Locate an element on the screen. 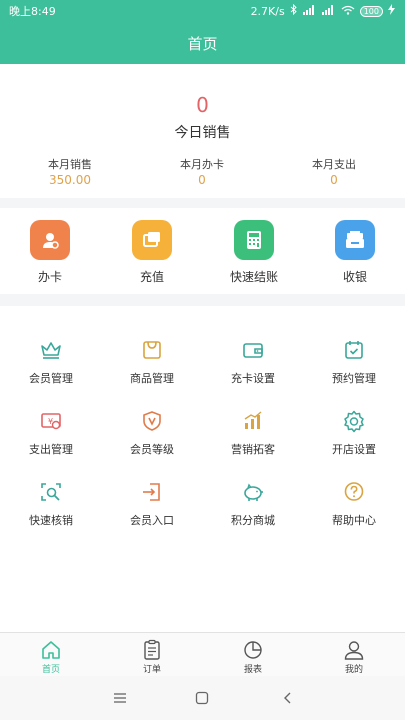 The height and width of the screenshot is (720, 405). menu-label: 积分商城 is located at coordinates (253, 520).